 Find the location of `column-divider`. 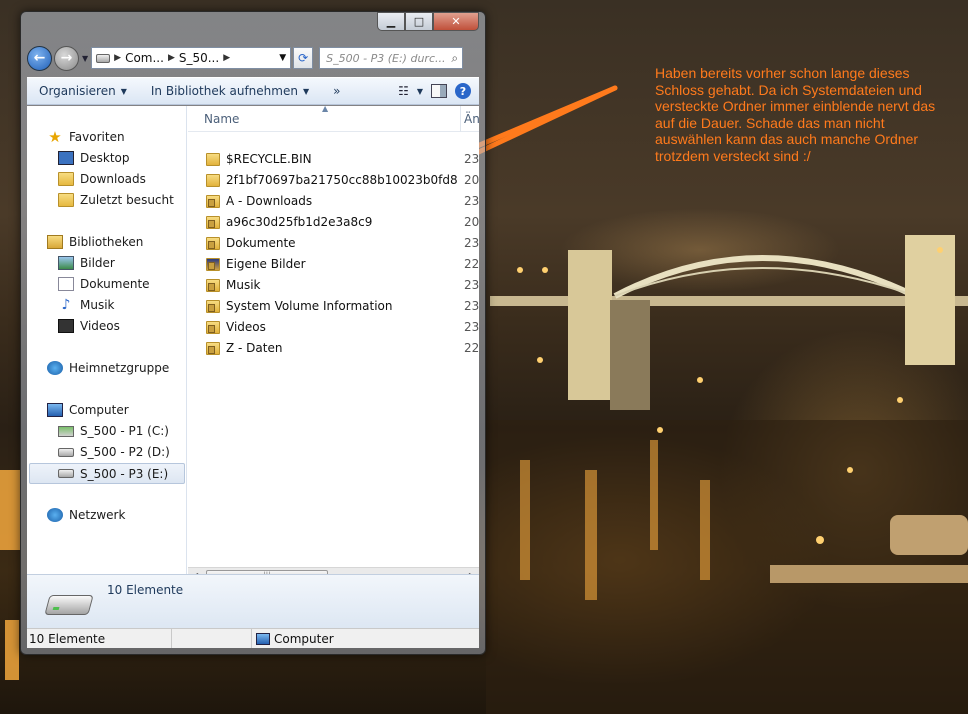

column-divider is located at coordinates (460, 119).